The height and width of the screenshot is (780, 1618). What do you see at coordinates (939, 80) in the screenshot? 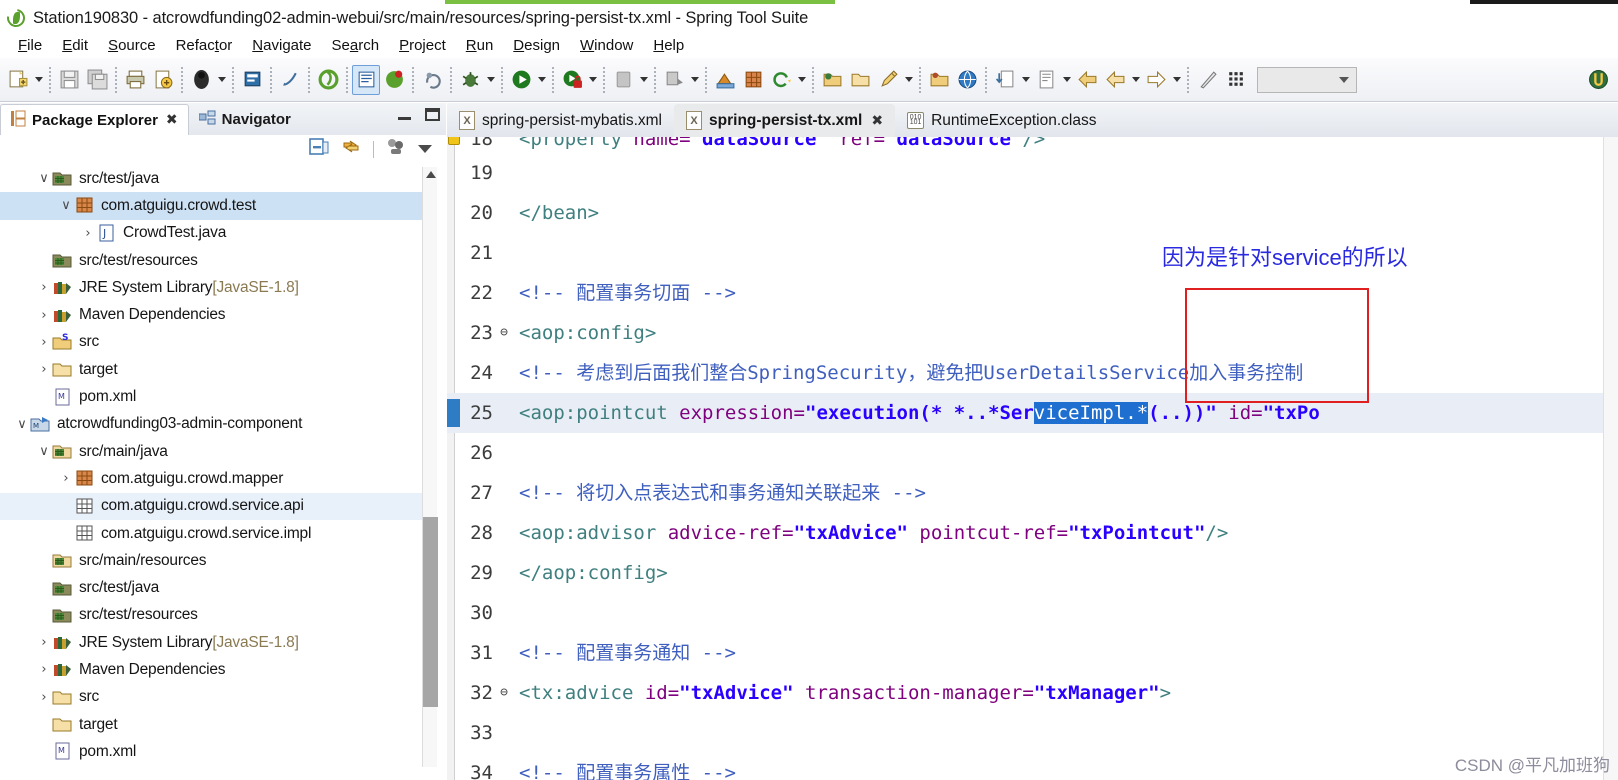
I see `package-icon` at bounding box center [939, 80].